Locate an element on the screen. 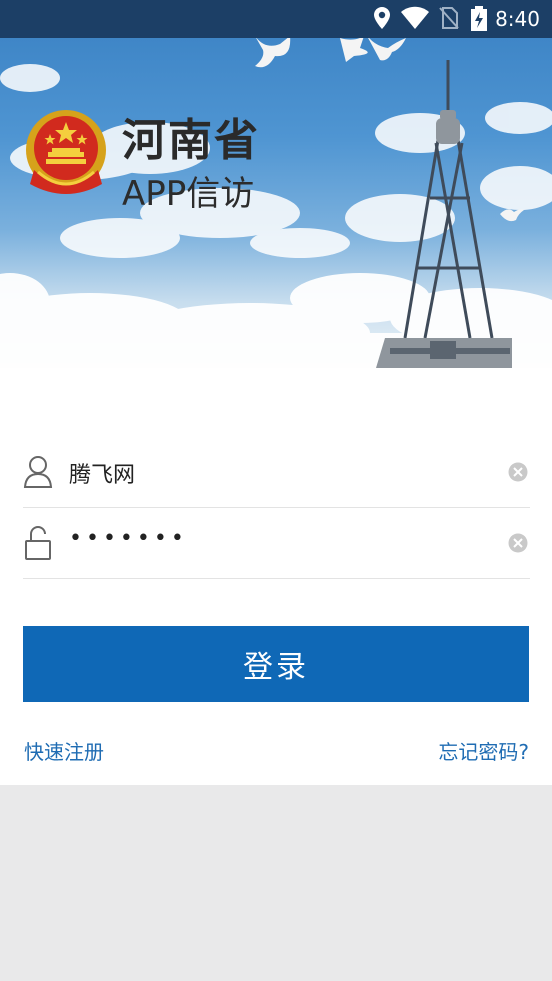  login-button: 登录 is located at coordinates (276, 664).